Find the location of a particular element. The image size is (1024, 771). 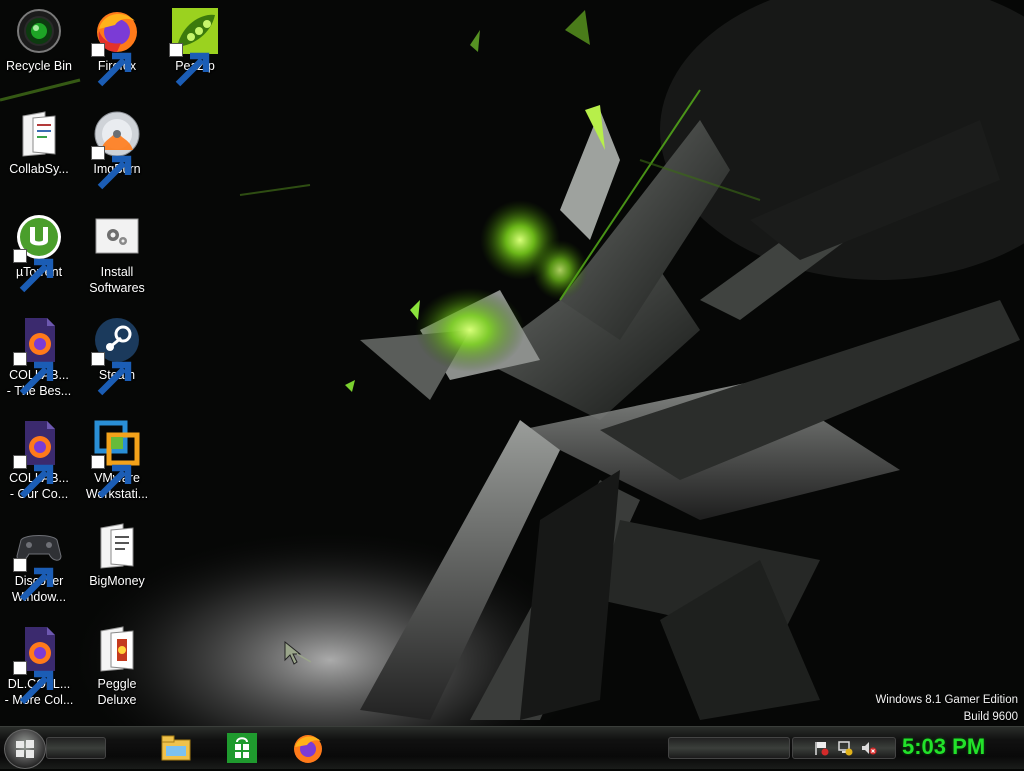

desktop-icon-steam: Steam is located at coordinates (117, 361).